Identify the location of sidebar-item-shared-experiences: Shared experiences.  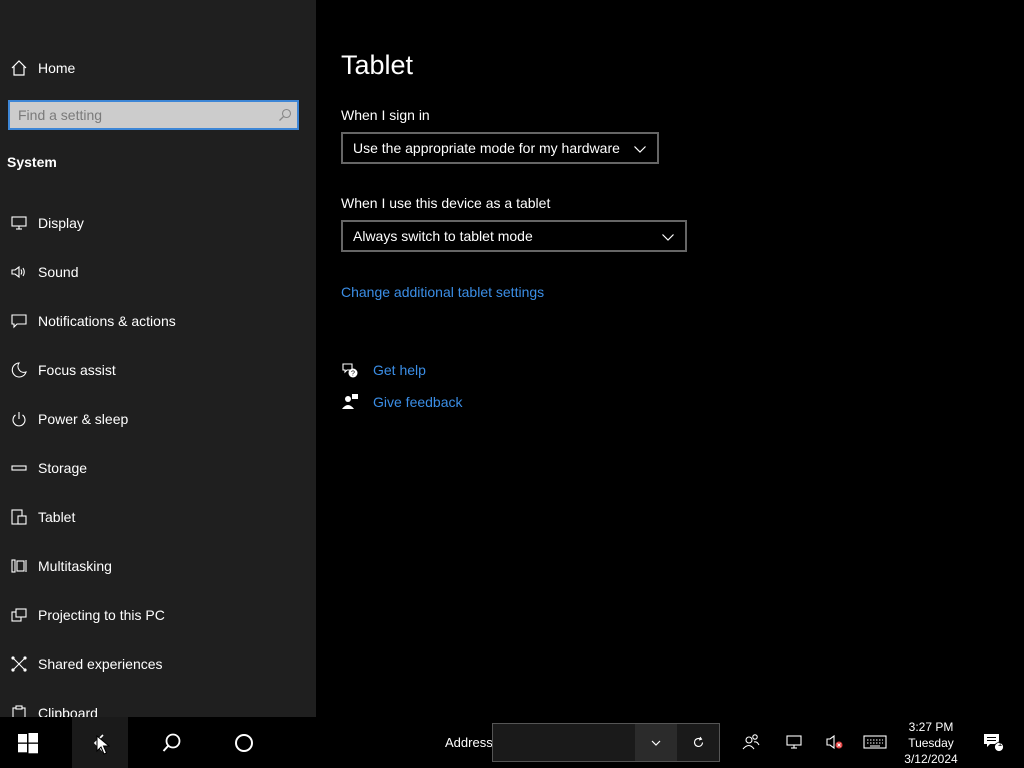
(158, 663).